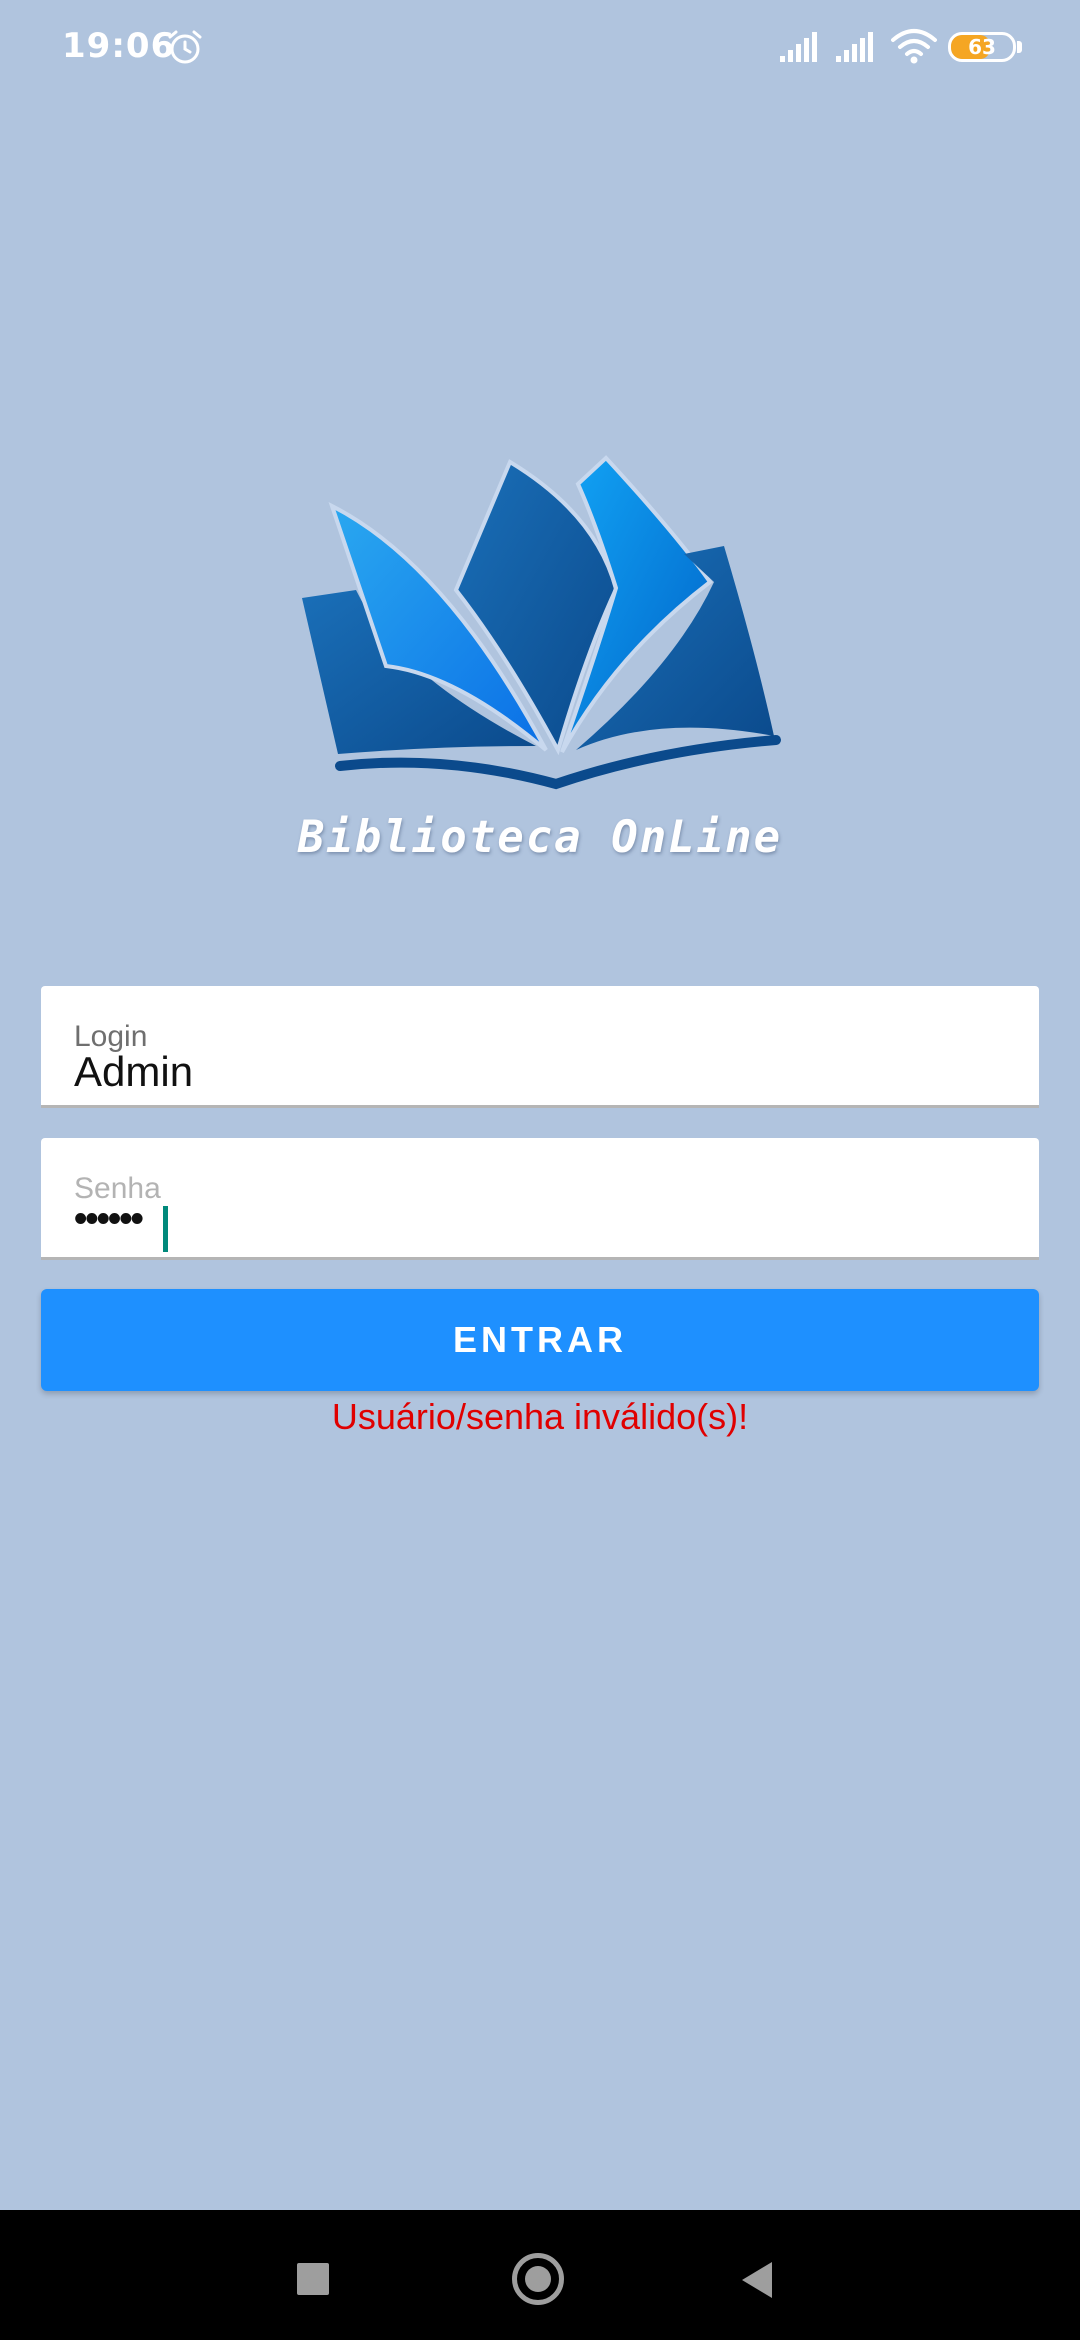 The width and height of the screenshot is (1080, 2340). I want to click on navigation-bar, so click(540, 2275).